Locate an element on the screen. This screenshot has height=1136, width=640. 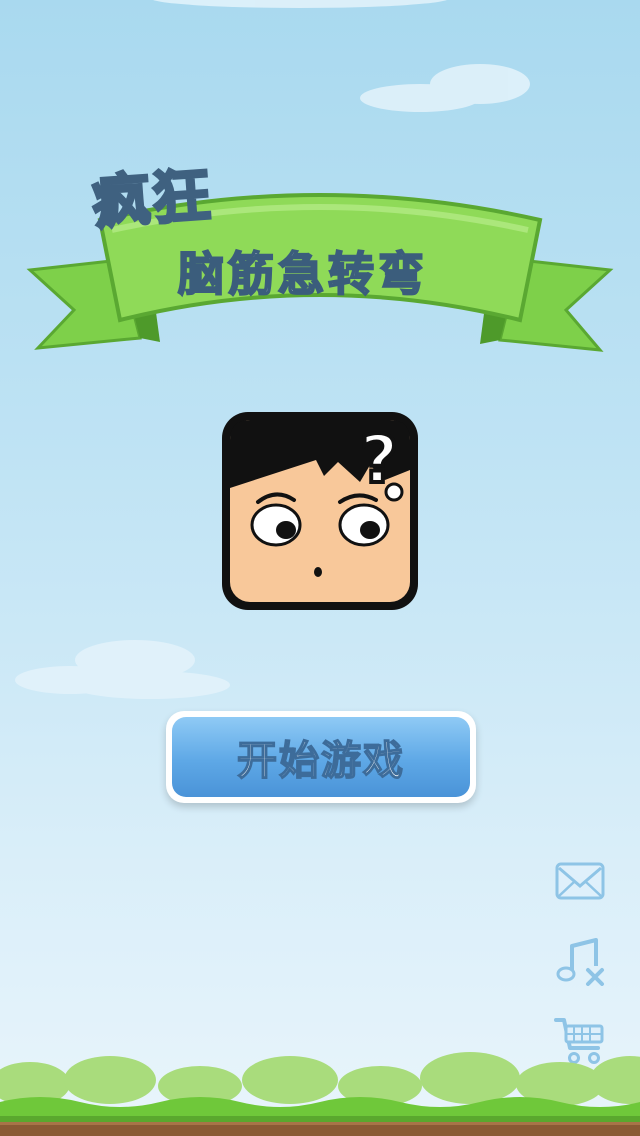
mail-icon is located at coordinates (580, 882).